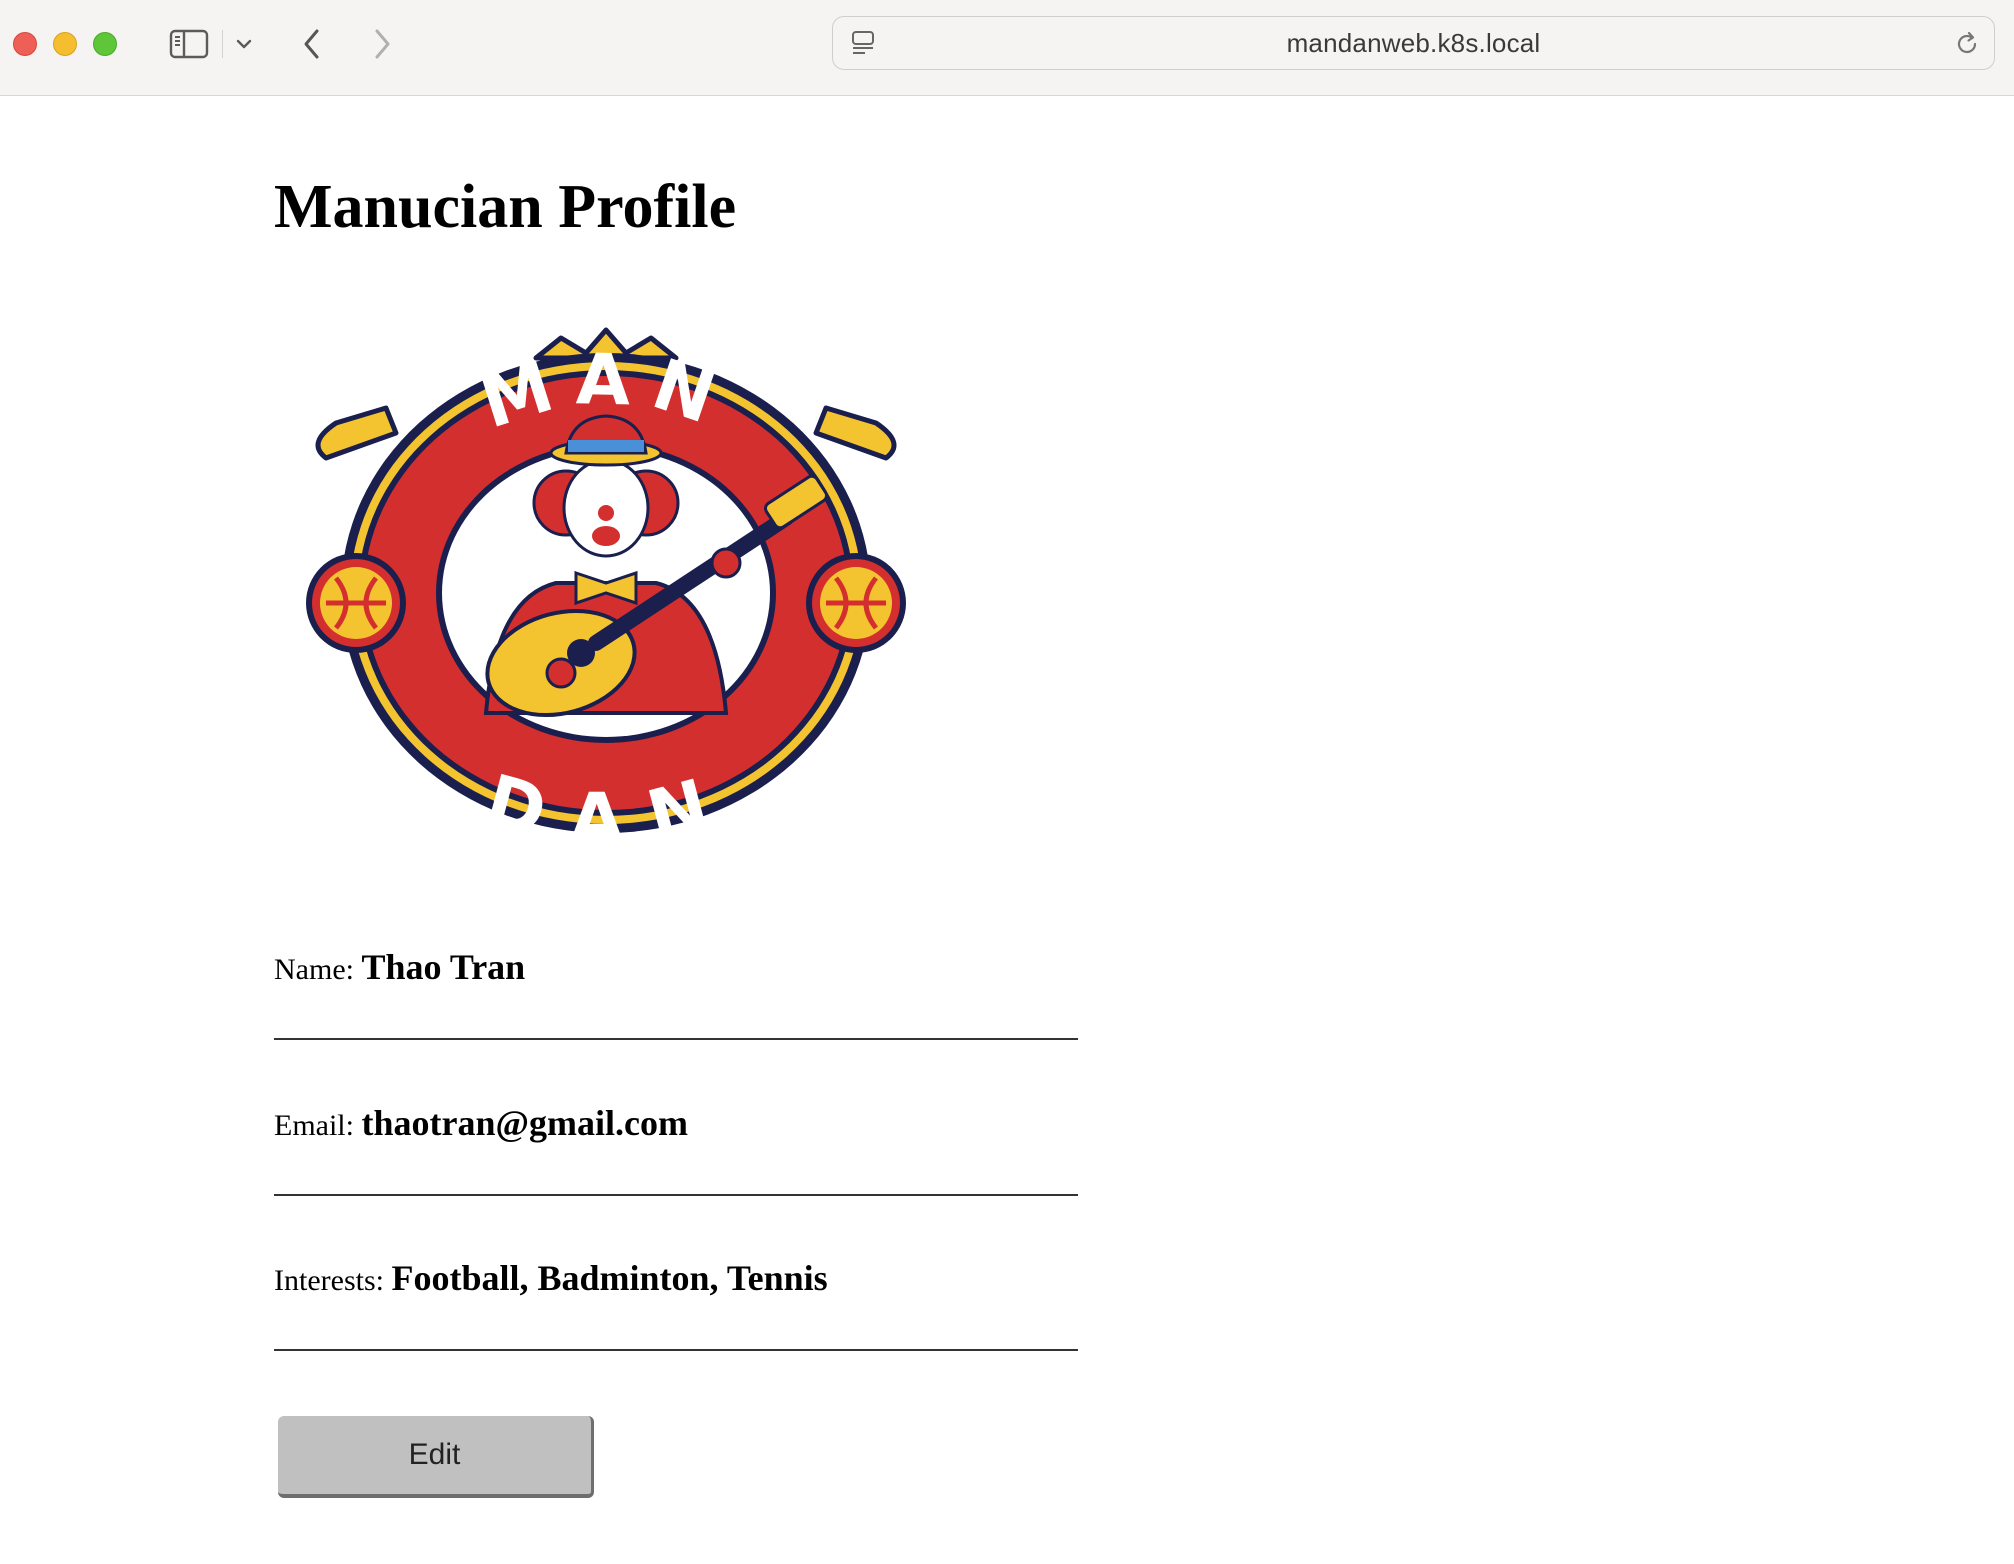 The width and height of the screenshot is (2014, 1564). I want to click on interests-label: Interests:, so click(333, 1280).